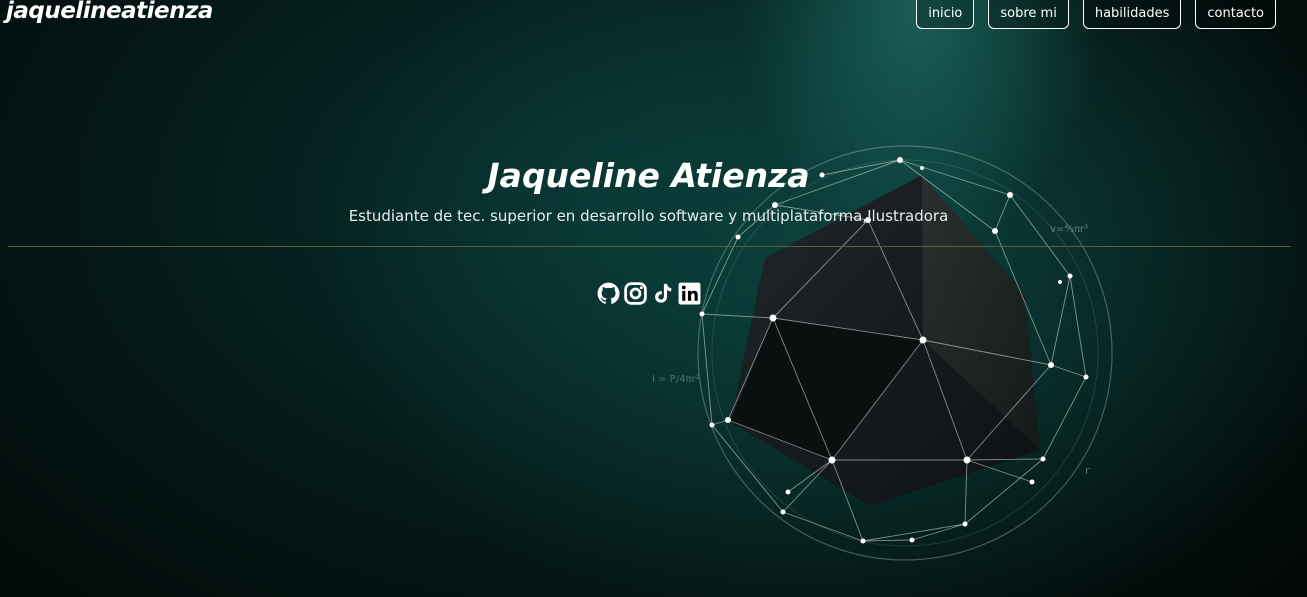 The height and width of the screenshot is (597, 1307). What do you see at coordinates (648, 175) in the screenshot?
I see `hero-title: Jaqueline Atienza` at bounding box center [648, 175].